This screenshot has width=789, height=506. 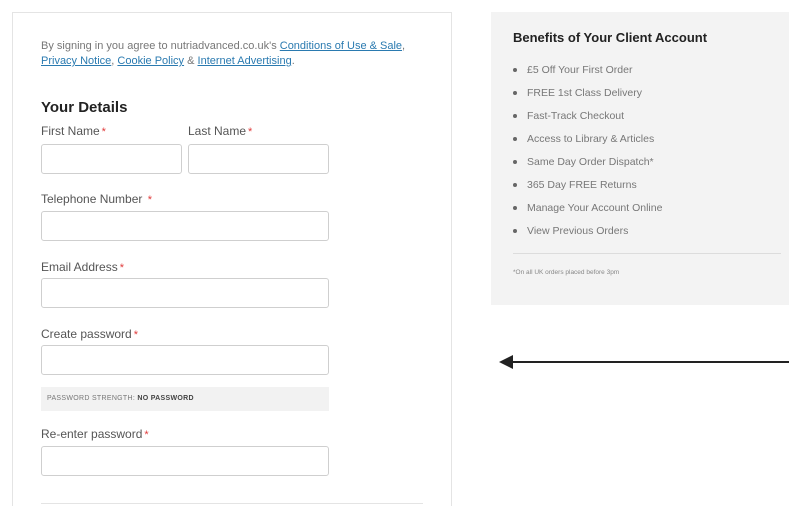 What do you see at coordinates (185, 293) in the screenshot?
I see `email-input` at bounding box center [185, 293].